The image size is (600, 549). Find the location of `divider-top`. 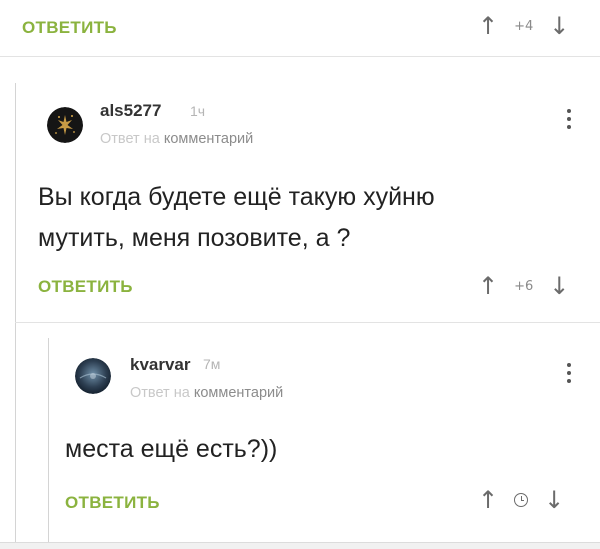

divider-top is located at coordinates (300, 56).